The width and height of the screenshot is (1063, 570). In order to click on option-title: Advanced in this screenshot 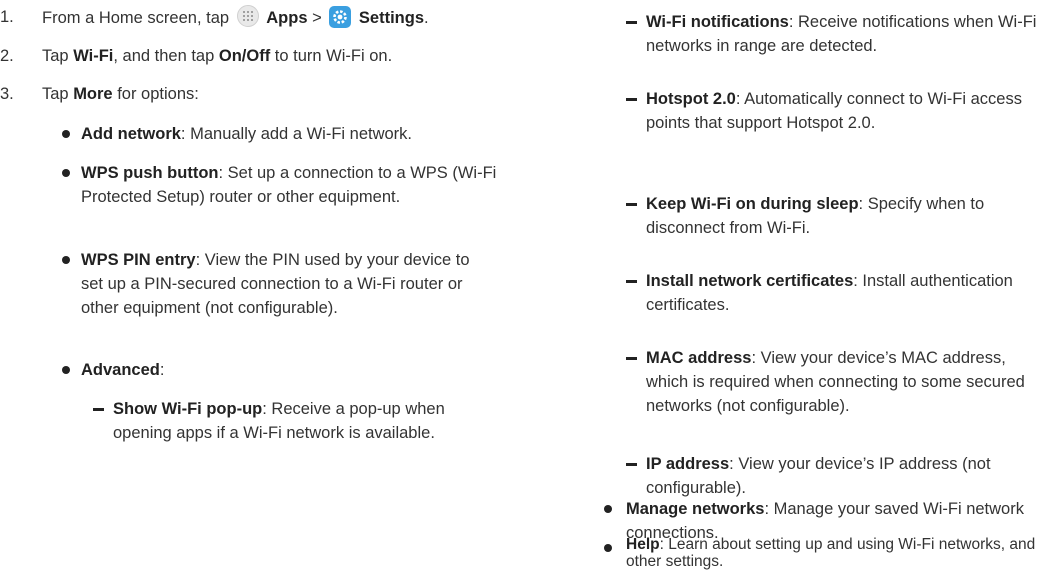, I will do `click(120, 370)`.